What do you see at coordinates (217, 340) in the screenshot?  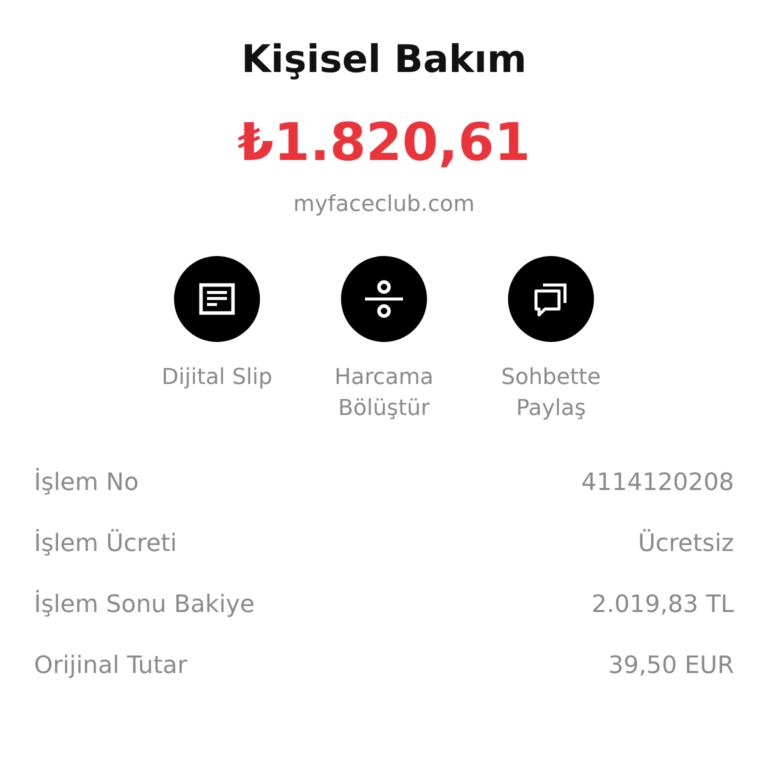 I see `action-button: Dijital Slip` at bounding box center [217, 340].